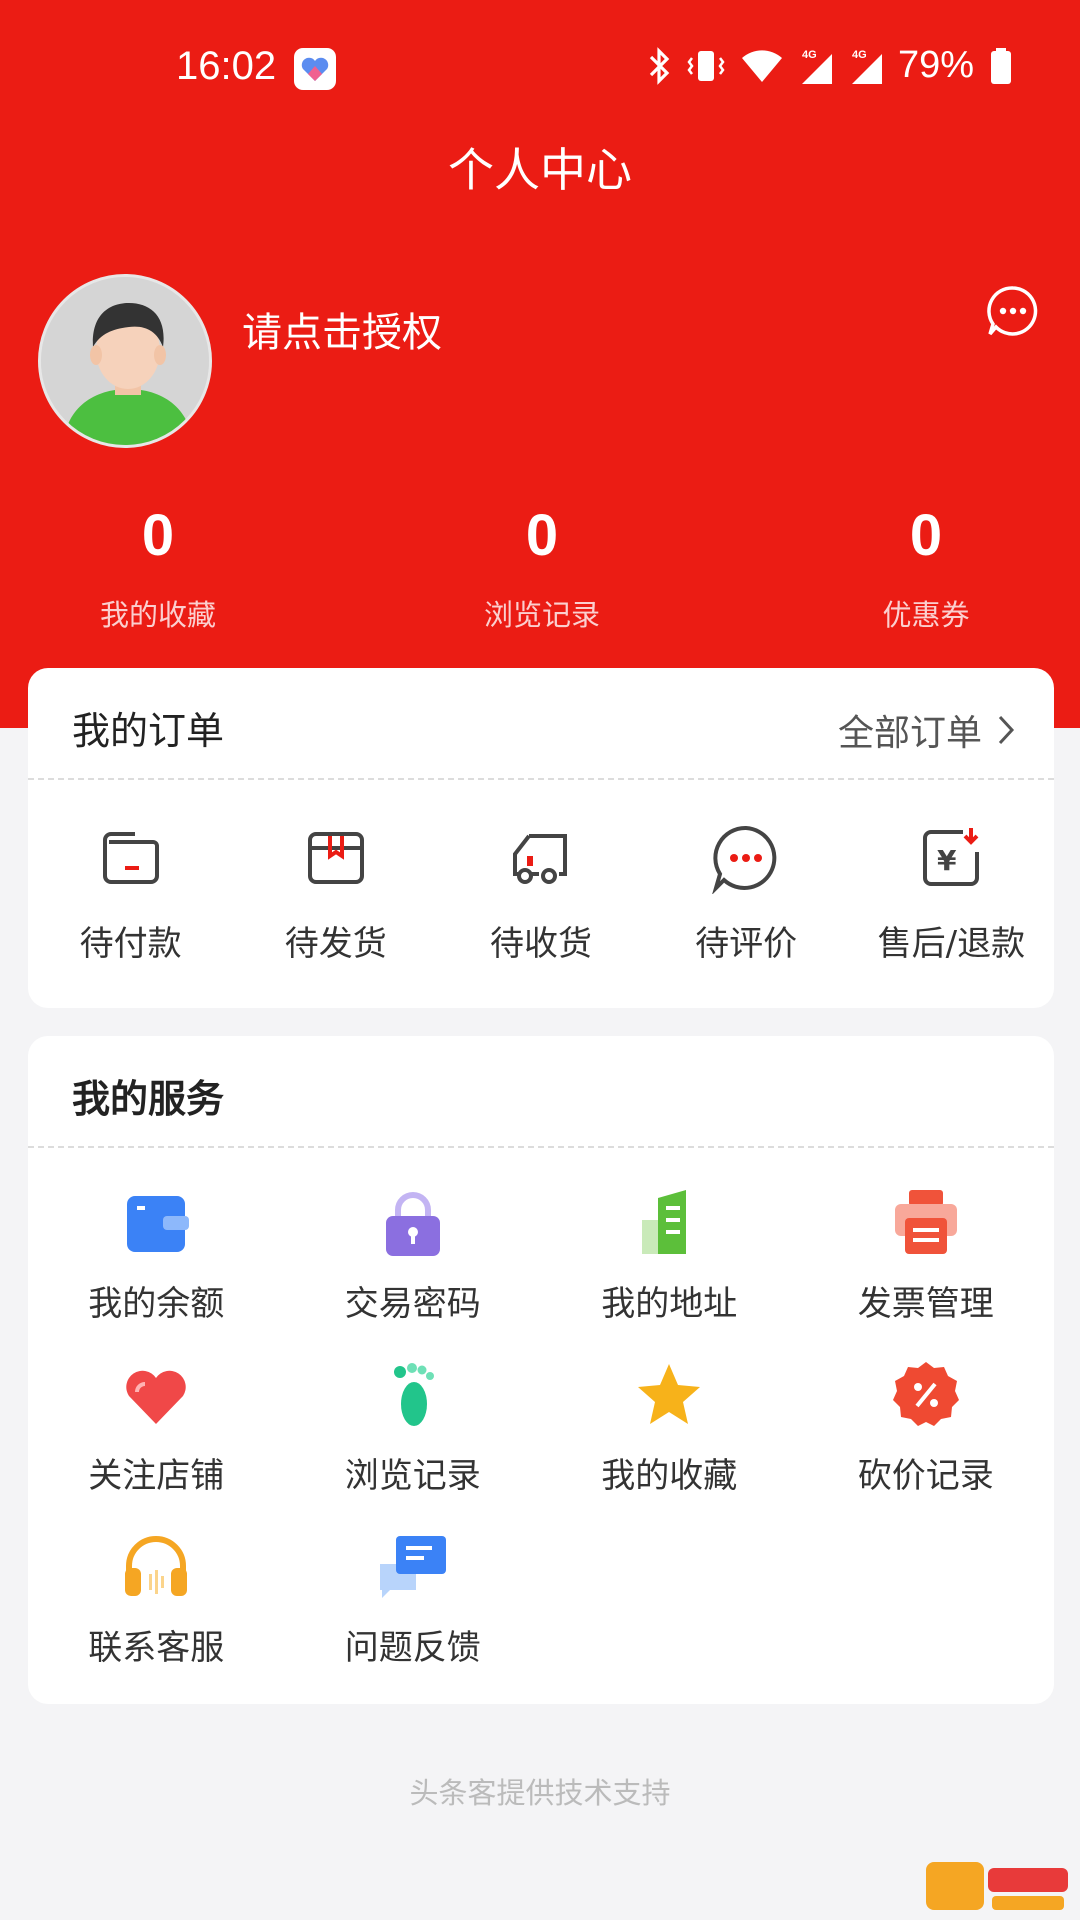 This screenshot has height=1920, width=1080. Describe the element at coordinates (925, 1222) in the screenshot. I see `printer-icon` at that location.